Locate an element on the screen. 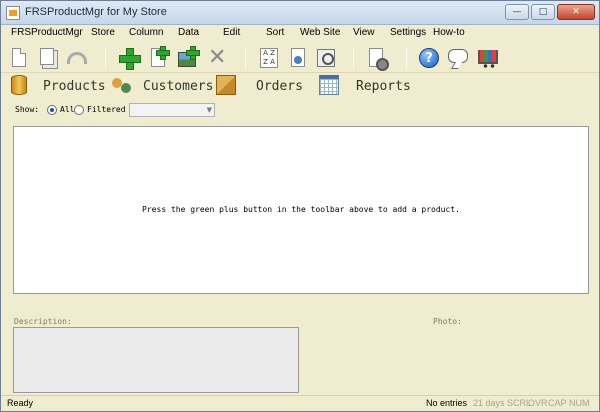 This screenshot has height=412, width=600. shopping-cart-icon is located at coordinates (488, 59).